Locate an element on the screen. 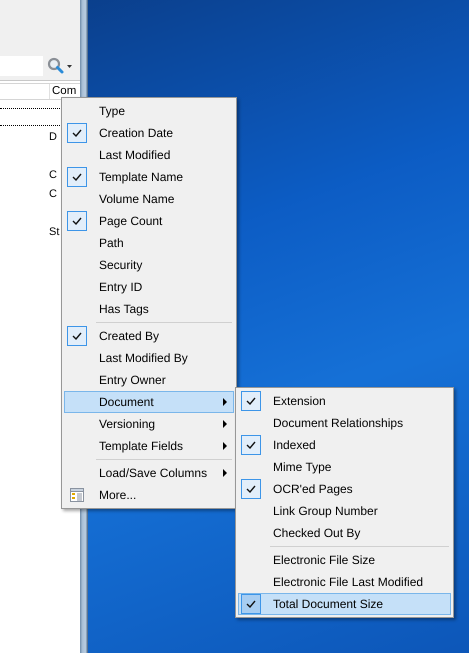 The height and width of the screenshot is (653, 469). menu-item: Security is located at coordinates (149, 265).